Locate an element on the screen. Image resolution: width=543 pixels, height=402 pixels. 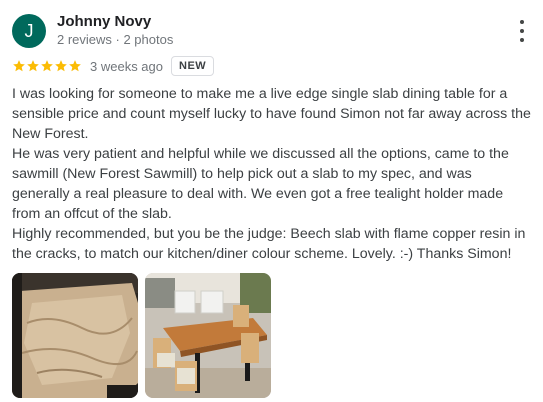
avatar-initial: J is located at coordinates (29, 30).